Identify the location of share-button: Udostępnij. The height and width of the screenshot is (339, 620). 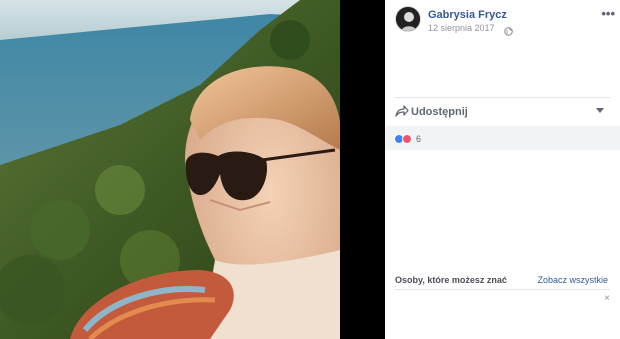
(502, 112).